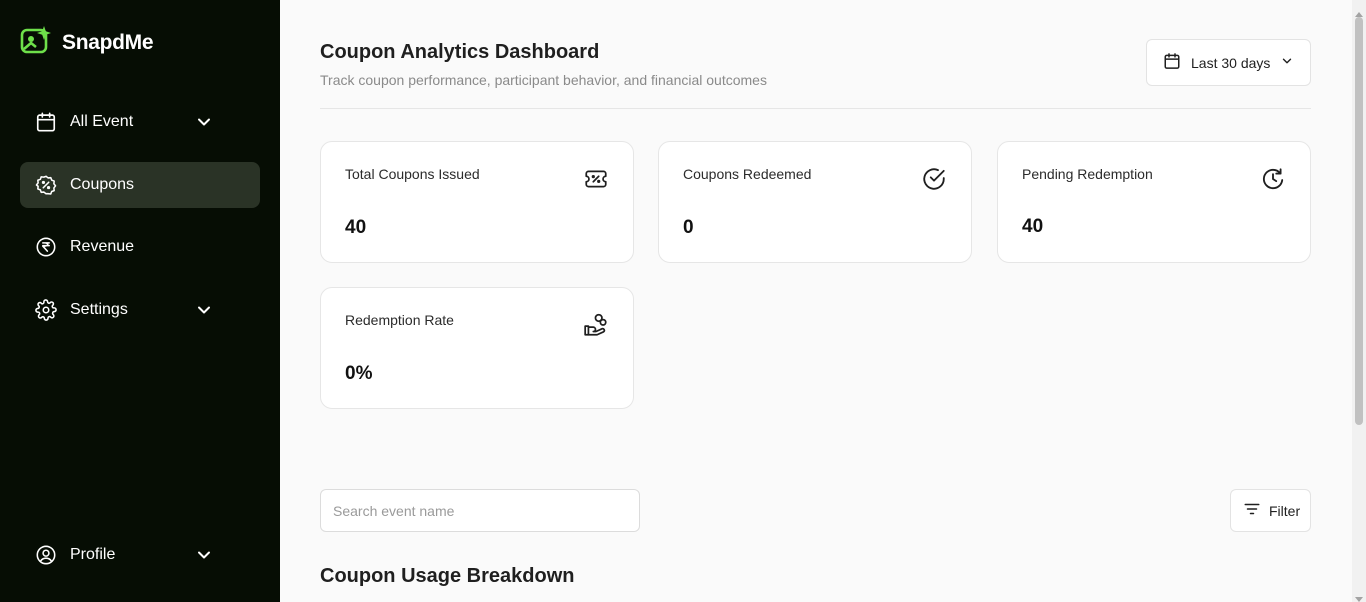  I want to click on user-circle-icon, so click(46, 555).